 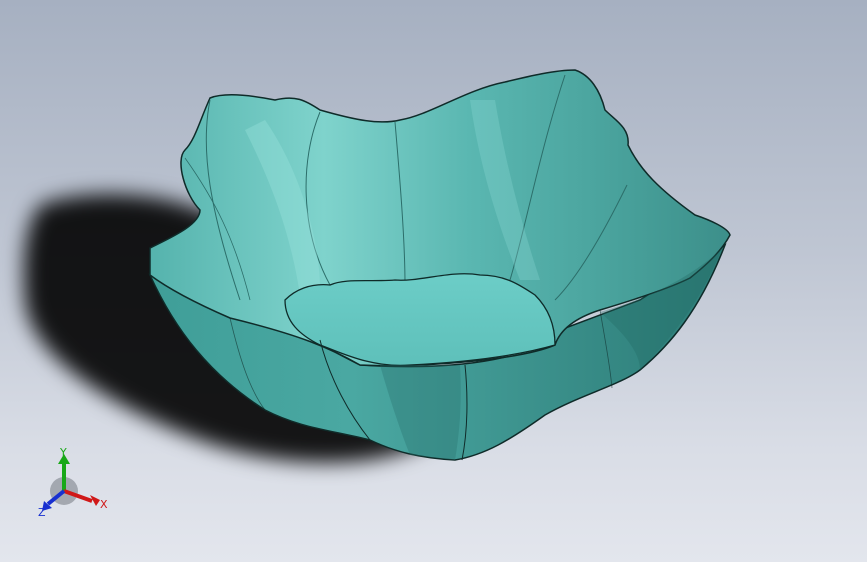 I want to click on z-axis-label: Z, so click(x=42, y=512).